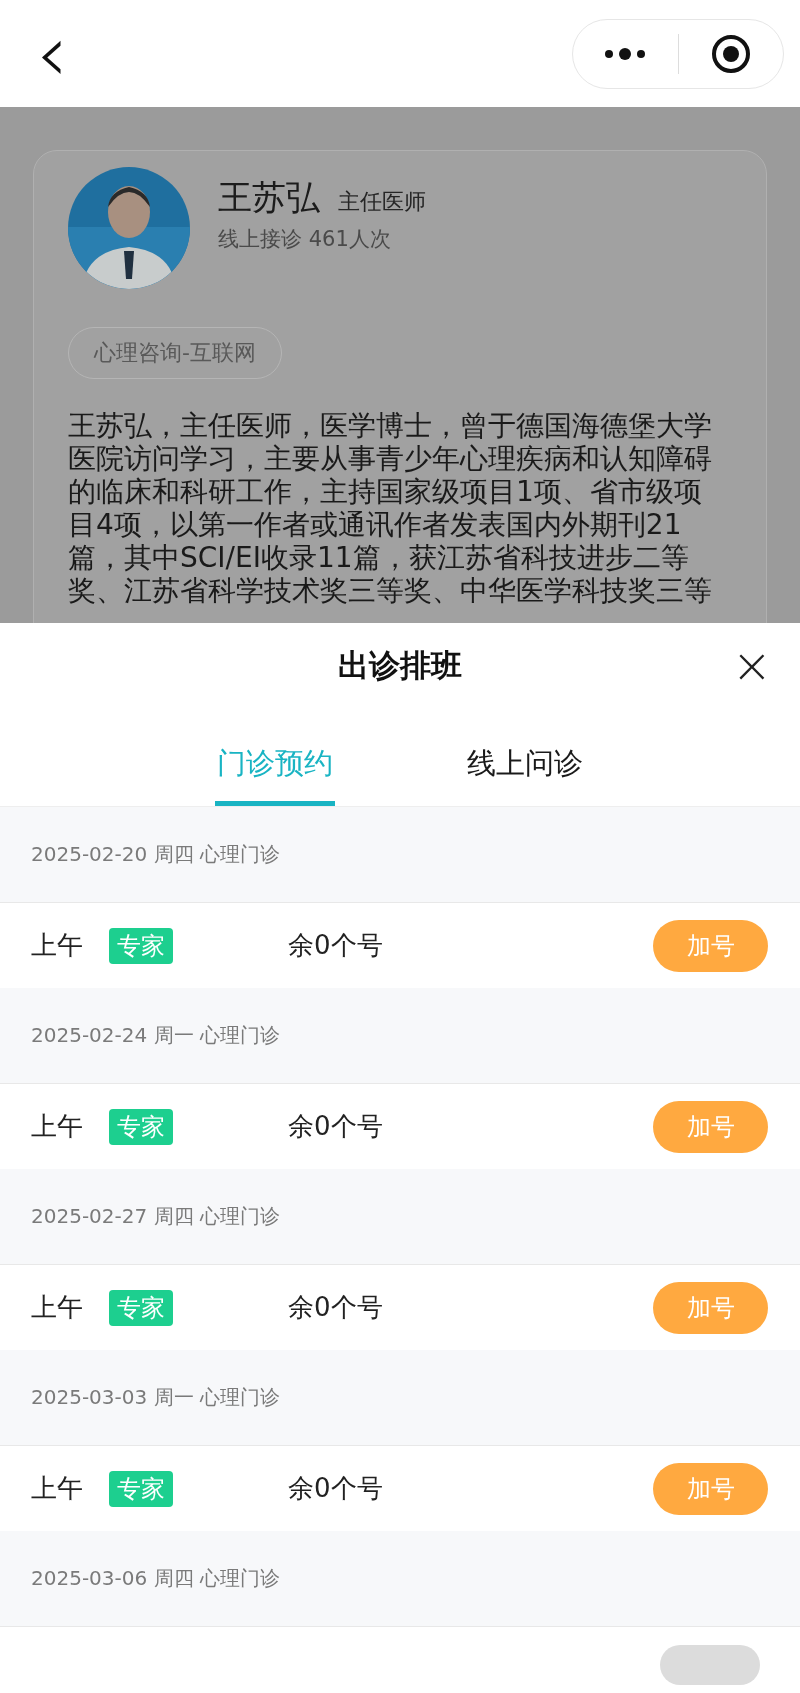 The image size is (800, 1693). I want to click on doctor-name: 王苏弘, so click(269, 197).